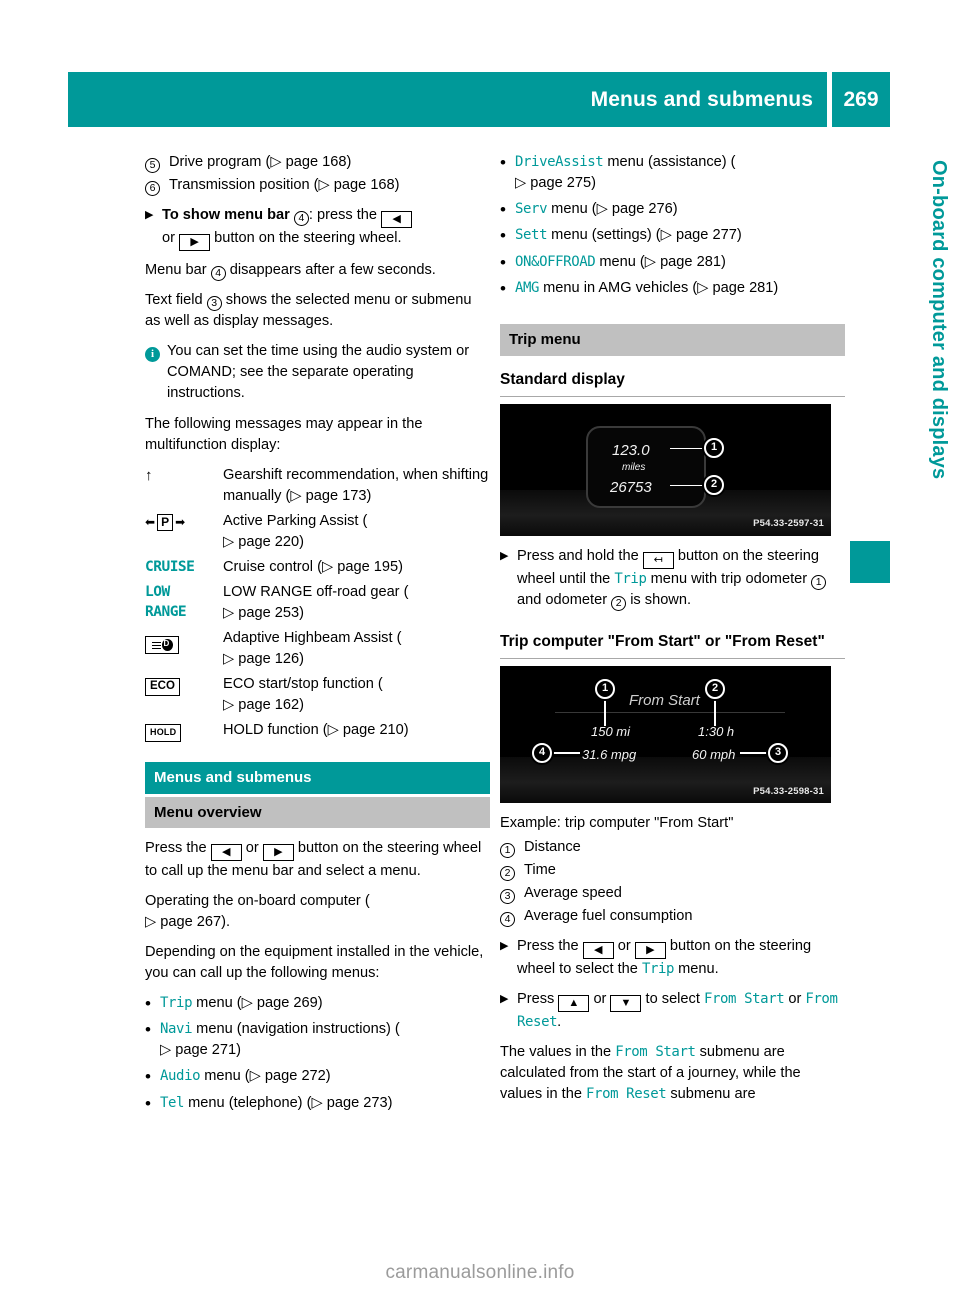 Image resolution: width=960 pixels, height=1302 pixels. What do you see at coordinates (316, 602) in the screenshot?
I see `symbol-description: LOW RANGE off-road gear (▷ page 253)` at bounding box center [316, 602].